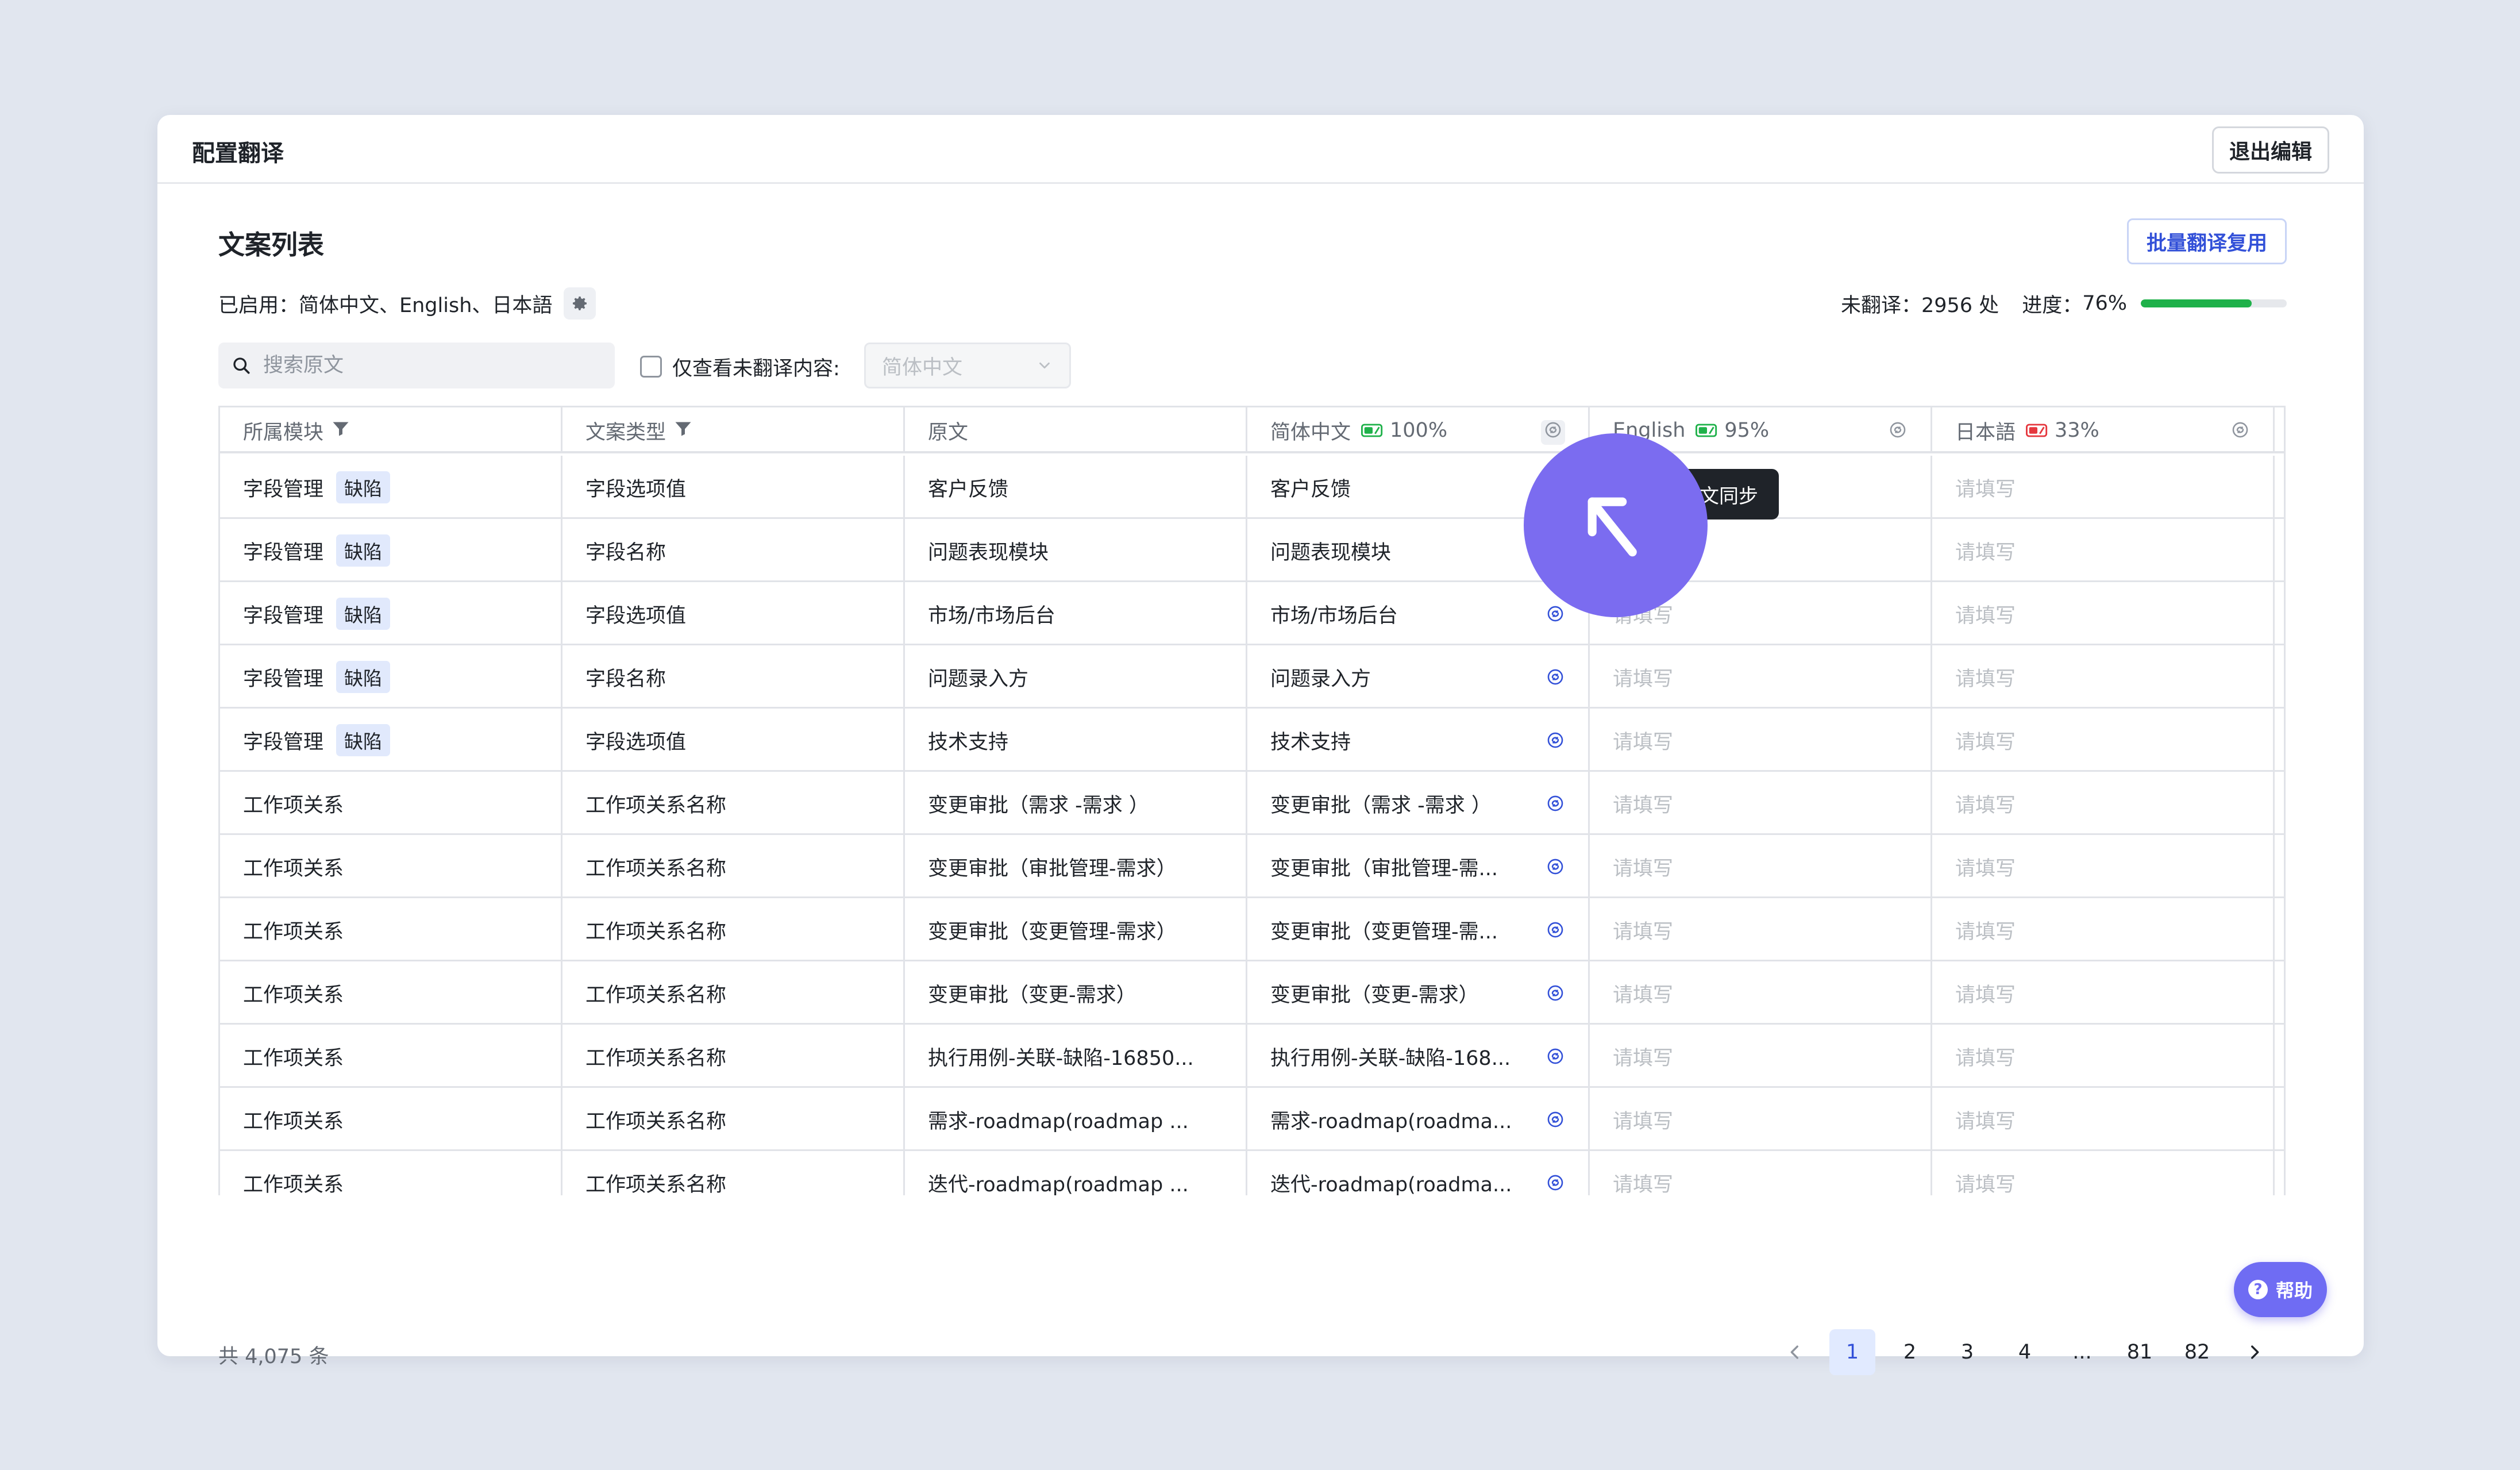  What do you see at coordinates (1076, 866) in the screenshot?
I see `cell-source: 变更审批（审批管理-需求）` at bounding box center [1076, 866].